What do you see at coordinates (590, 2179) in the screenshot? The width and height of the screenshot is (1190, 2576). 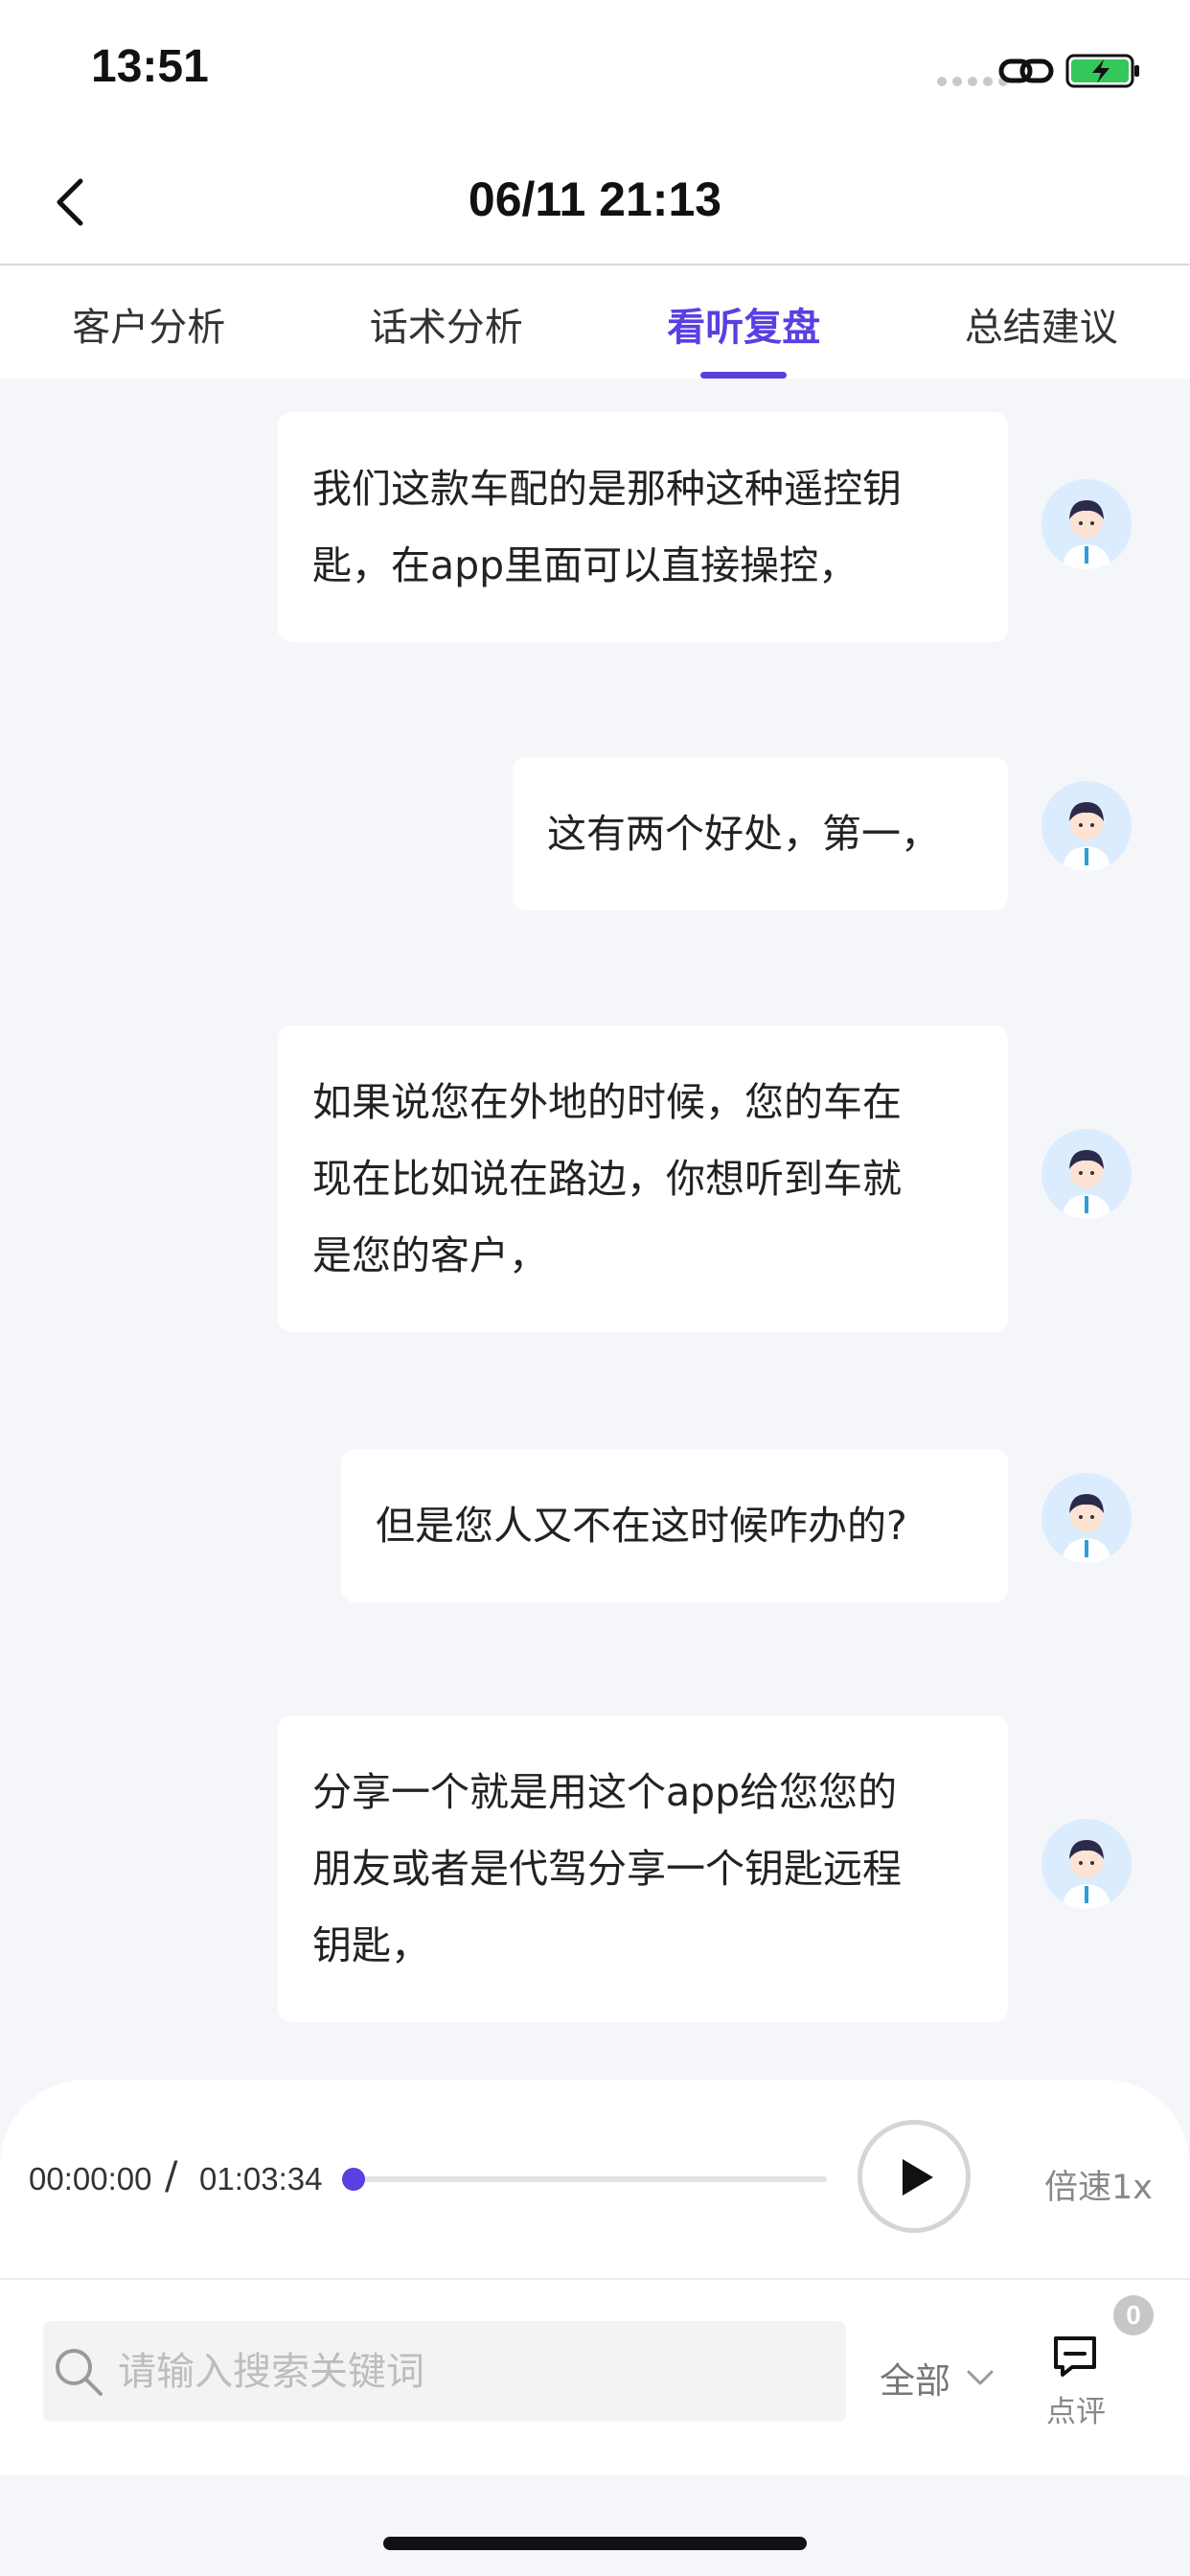 I see `progress-track` at bounding box center [590, 2179].